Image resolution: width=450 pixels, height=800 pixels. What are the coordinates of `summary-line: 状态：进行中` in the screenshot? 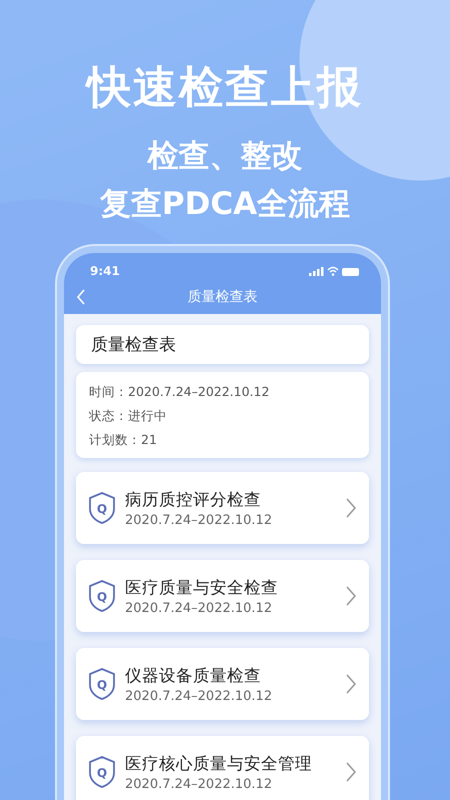 It's located at (128, 416).